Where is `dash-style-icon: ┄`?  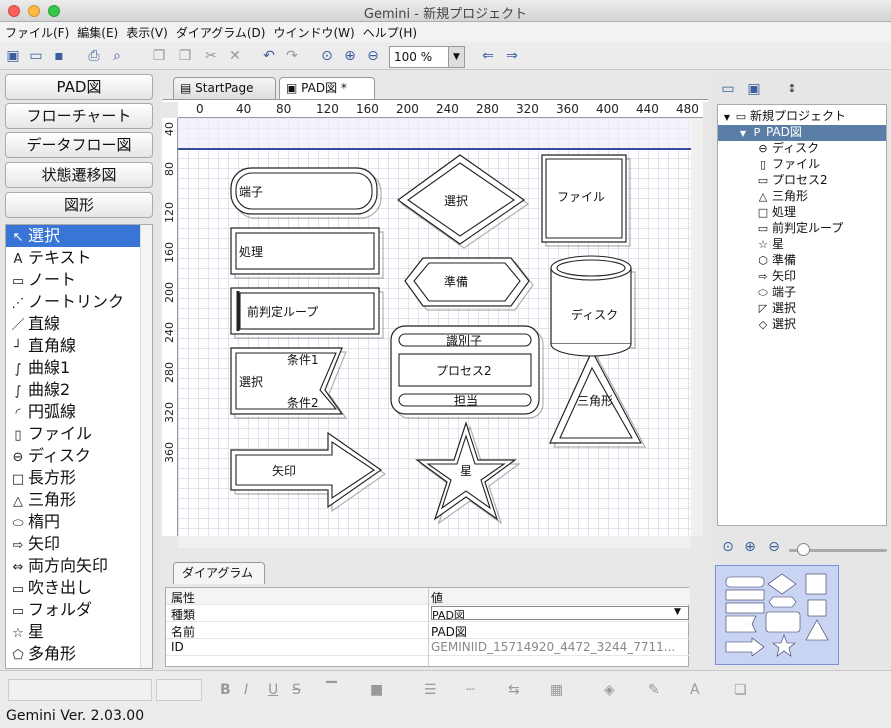
dash-style-icon: ┄ is located at coordinates (470, 690).